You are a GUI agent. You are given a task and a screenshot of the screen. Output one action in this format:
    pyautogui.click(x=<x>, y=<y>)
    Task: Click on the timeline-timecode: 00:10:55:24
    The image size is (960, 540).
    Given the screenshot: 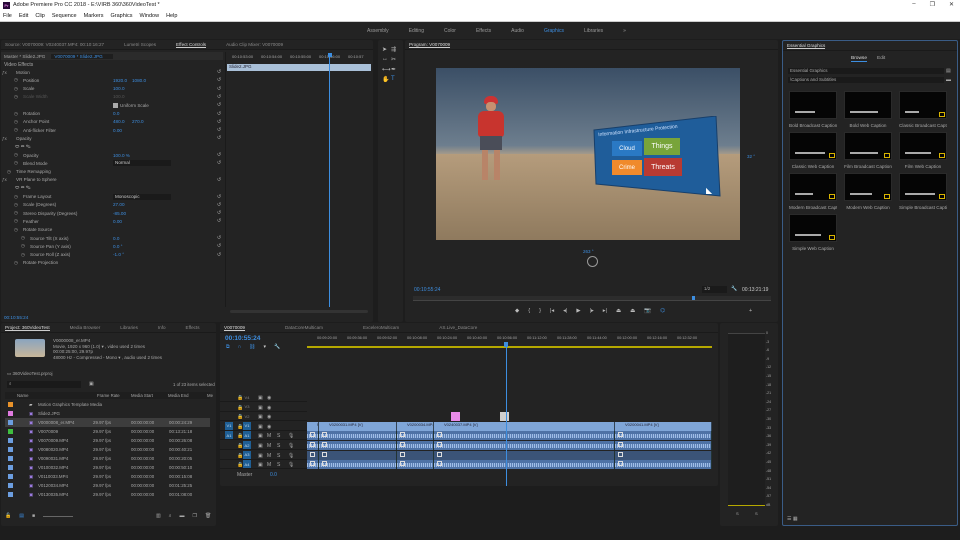 What is the action you would take?
    pyautogui.click(x=242, y=338)
    